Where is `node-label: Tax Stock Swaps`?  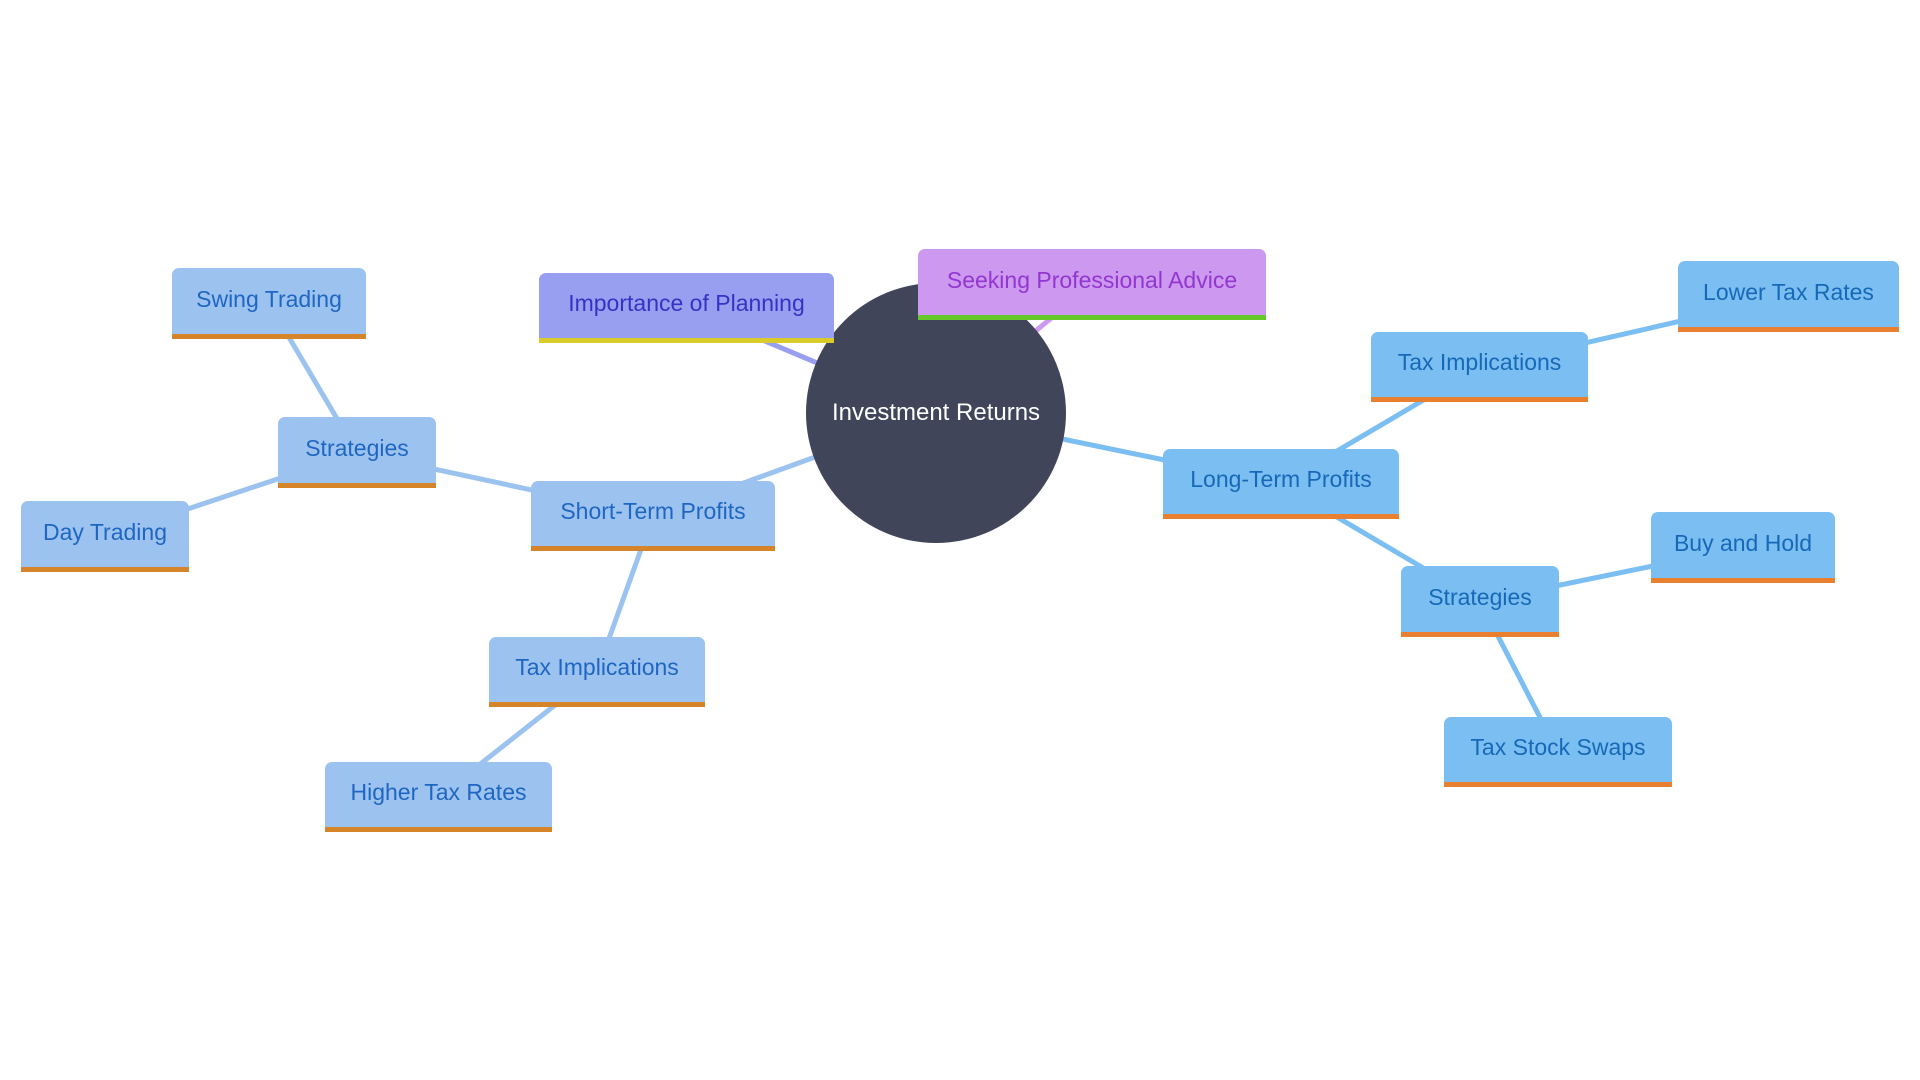 node-label: Tax Stock Swaps is located at coordinates (1558, 747).